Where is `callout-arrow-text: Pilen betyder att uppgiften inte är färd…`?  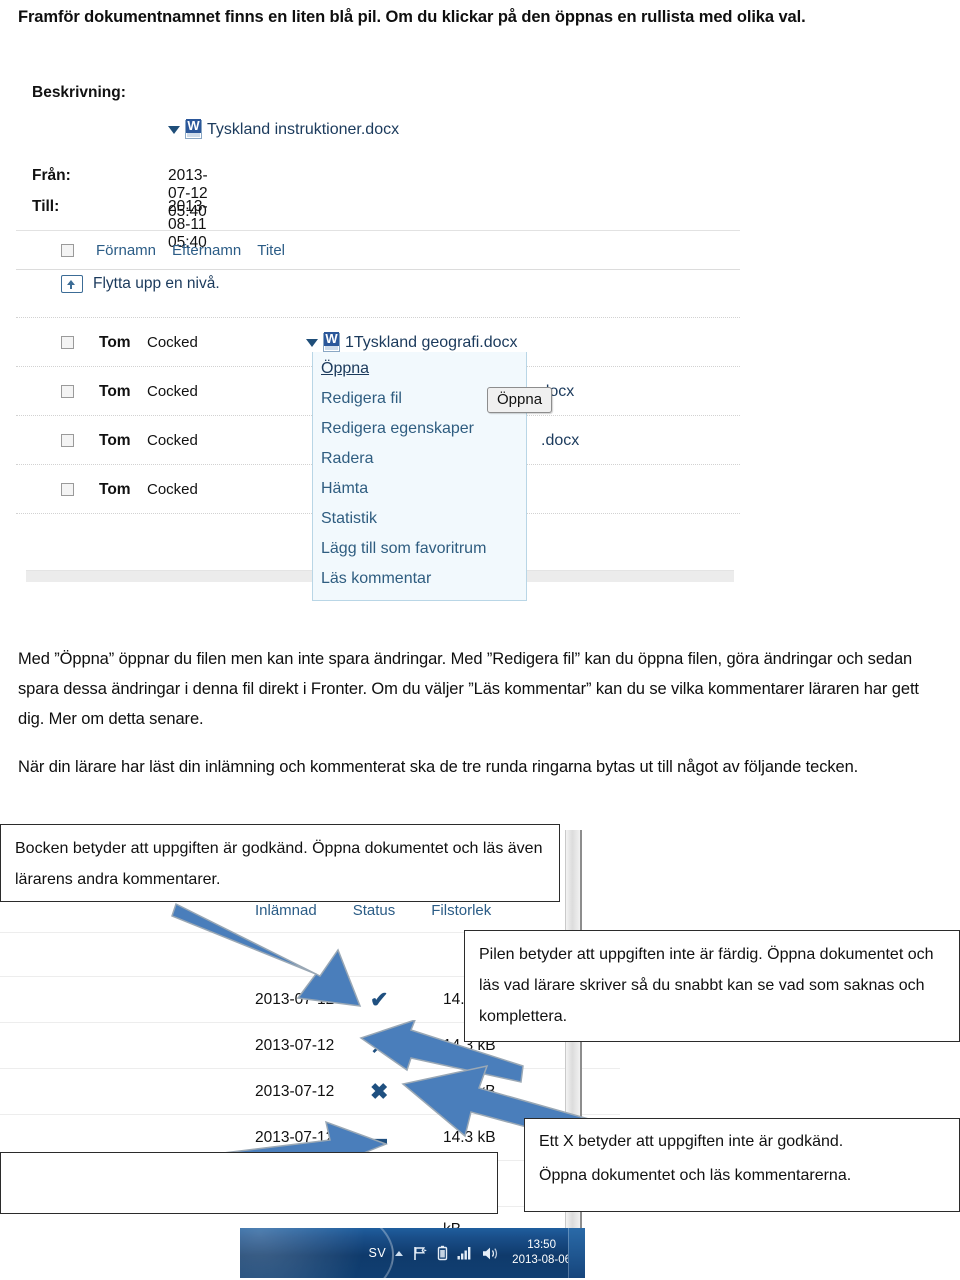 callout-arrow-text: Pilen betyder att uppgiften inte är färd… is located at coordinates (706, 985).